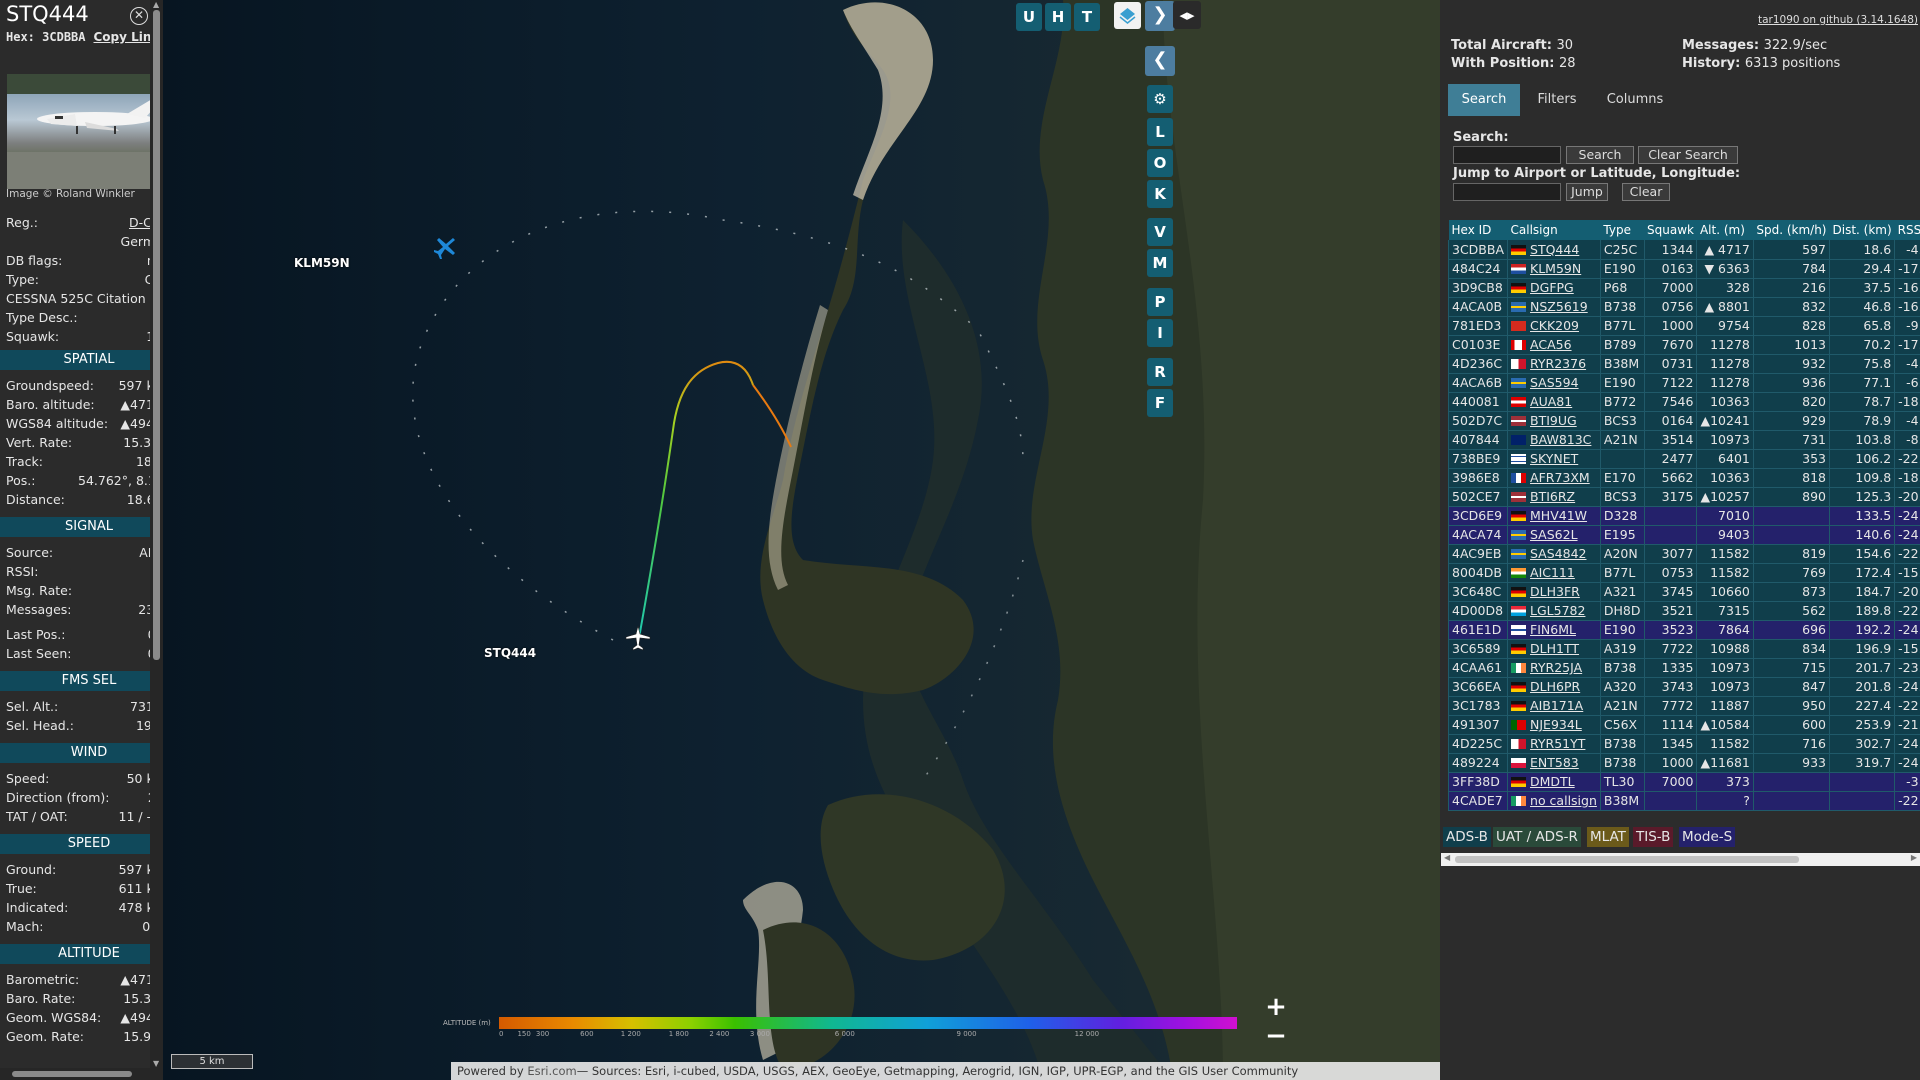 This screenshot has width=1920, height=1080. I want to click on table-row: 3D9CB8 DGFPG P68700032821637.5-16.4, so click(1683, 288).